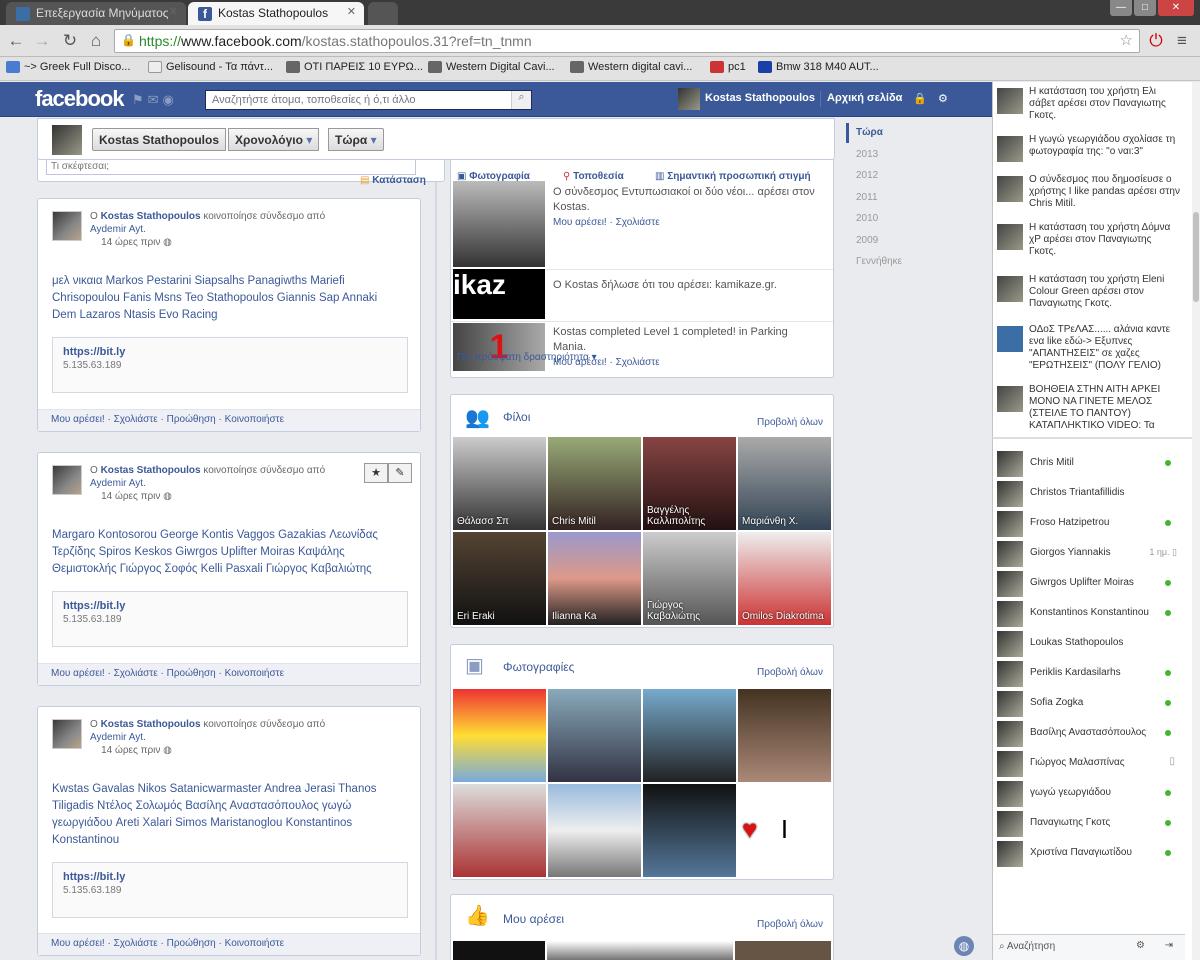 Image resolution: width=1200 pixels, height=960 pixels. Describe the element at coordinates (400, 473) in the screenshot. I see `edit-pencil-icon: ✎` at that location.